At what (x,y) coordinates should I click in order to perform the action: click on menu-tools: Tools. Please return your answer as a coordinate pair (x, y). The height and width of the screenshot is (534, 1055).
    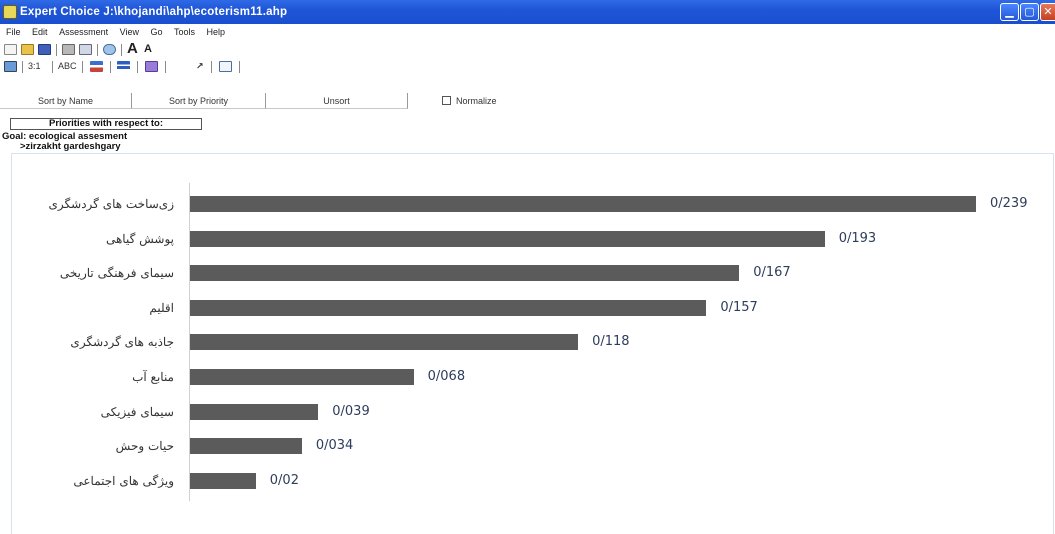
    Looking at the image, I should click on (184, 32).